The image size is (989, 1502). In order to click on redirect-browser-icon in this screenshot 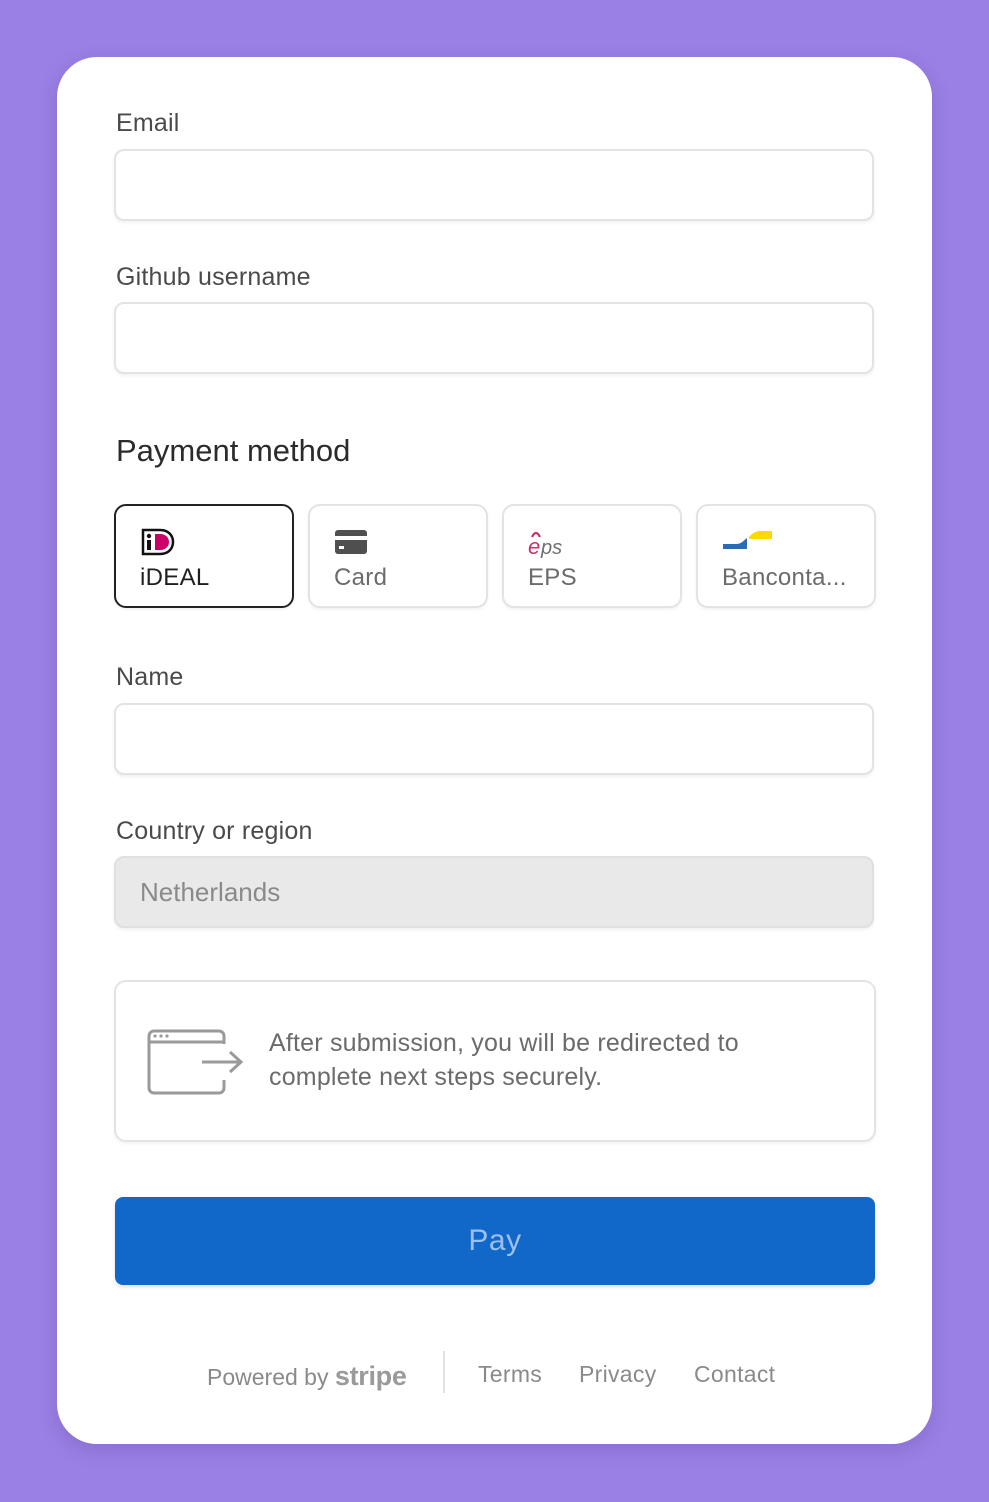, I will do `click(196, 1065)`.